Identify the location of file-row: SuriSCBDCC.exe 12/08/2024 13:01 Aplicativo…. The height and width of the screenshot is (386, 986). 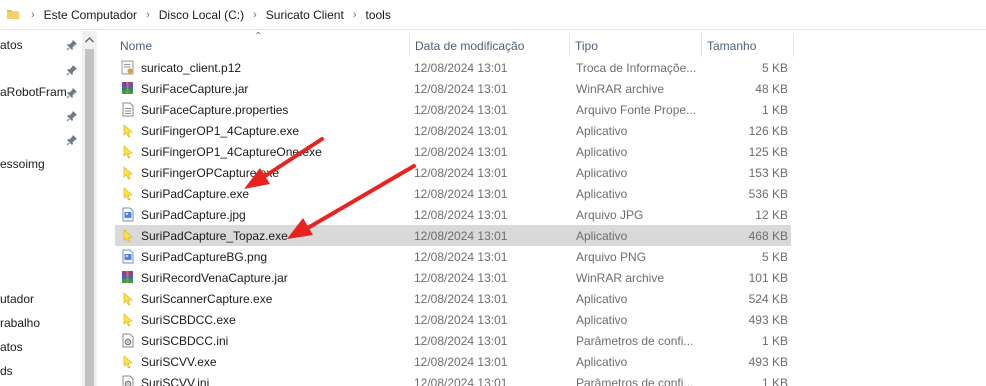
(453, 319).